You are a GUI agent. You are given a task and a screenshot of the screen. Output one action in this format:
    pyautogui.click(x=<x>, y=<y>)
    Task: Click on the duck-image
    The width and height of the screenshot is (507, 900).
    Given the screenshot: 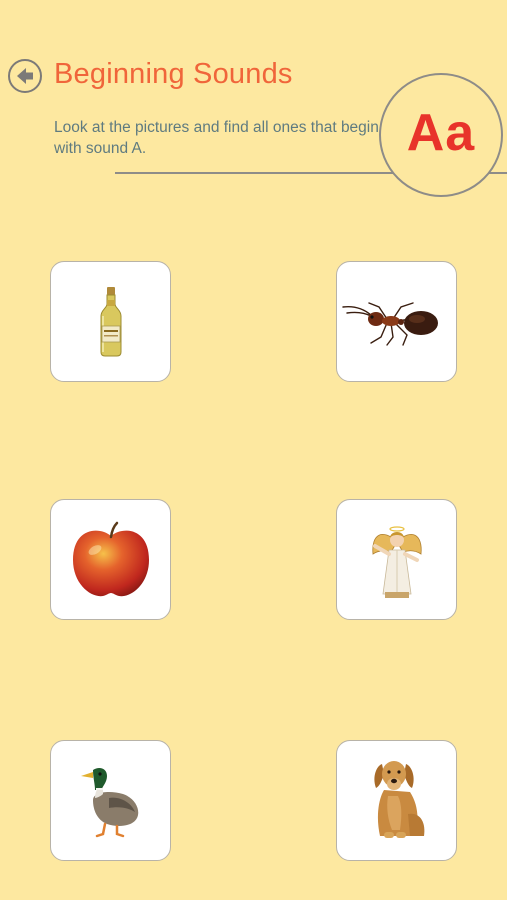 What is the action you would take?
    pyautogui.click(x=109, y=802)
    